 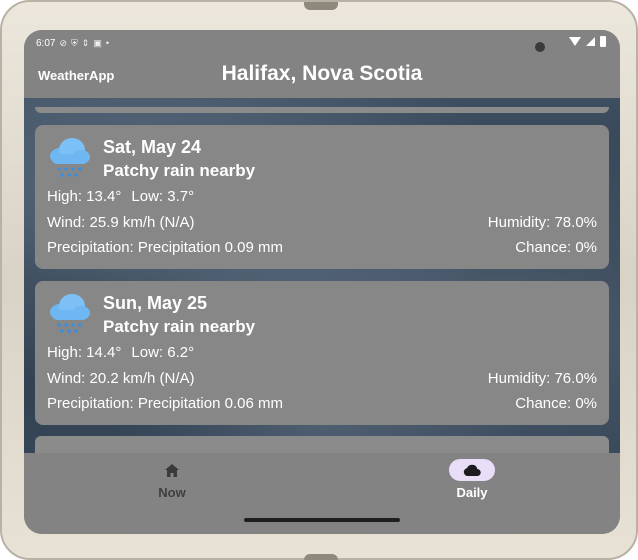 I want to click on low-temp: Low: 6.2°, so click(x=163, y=352).